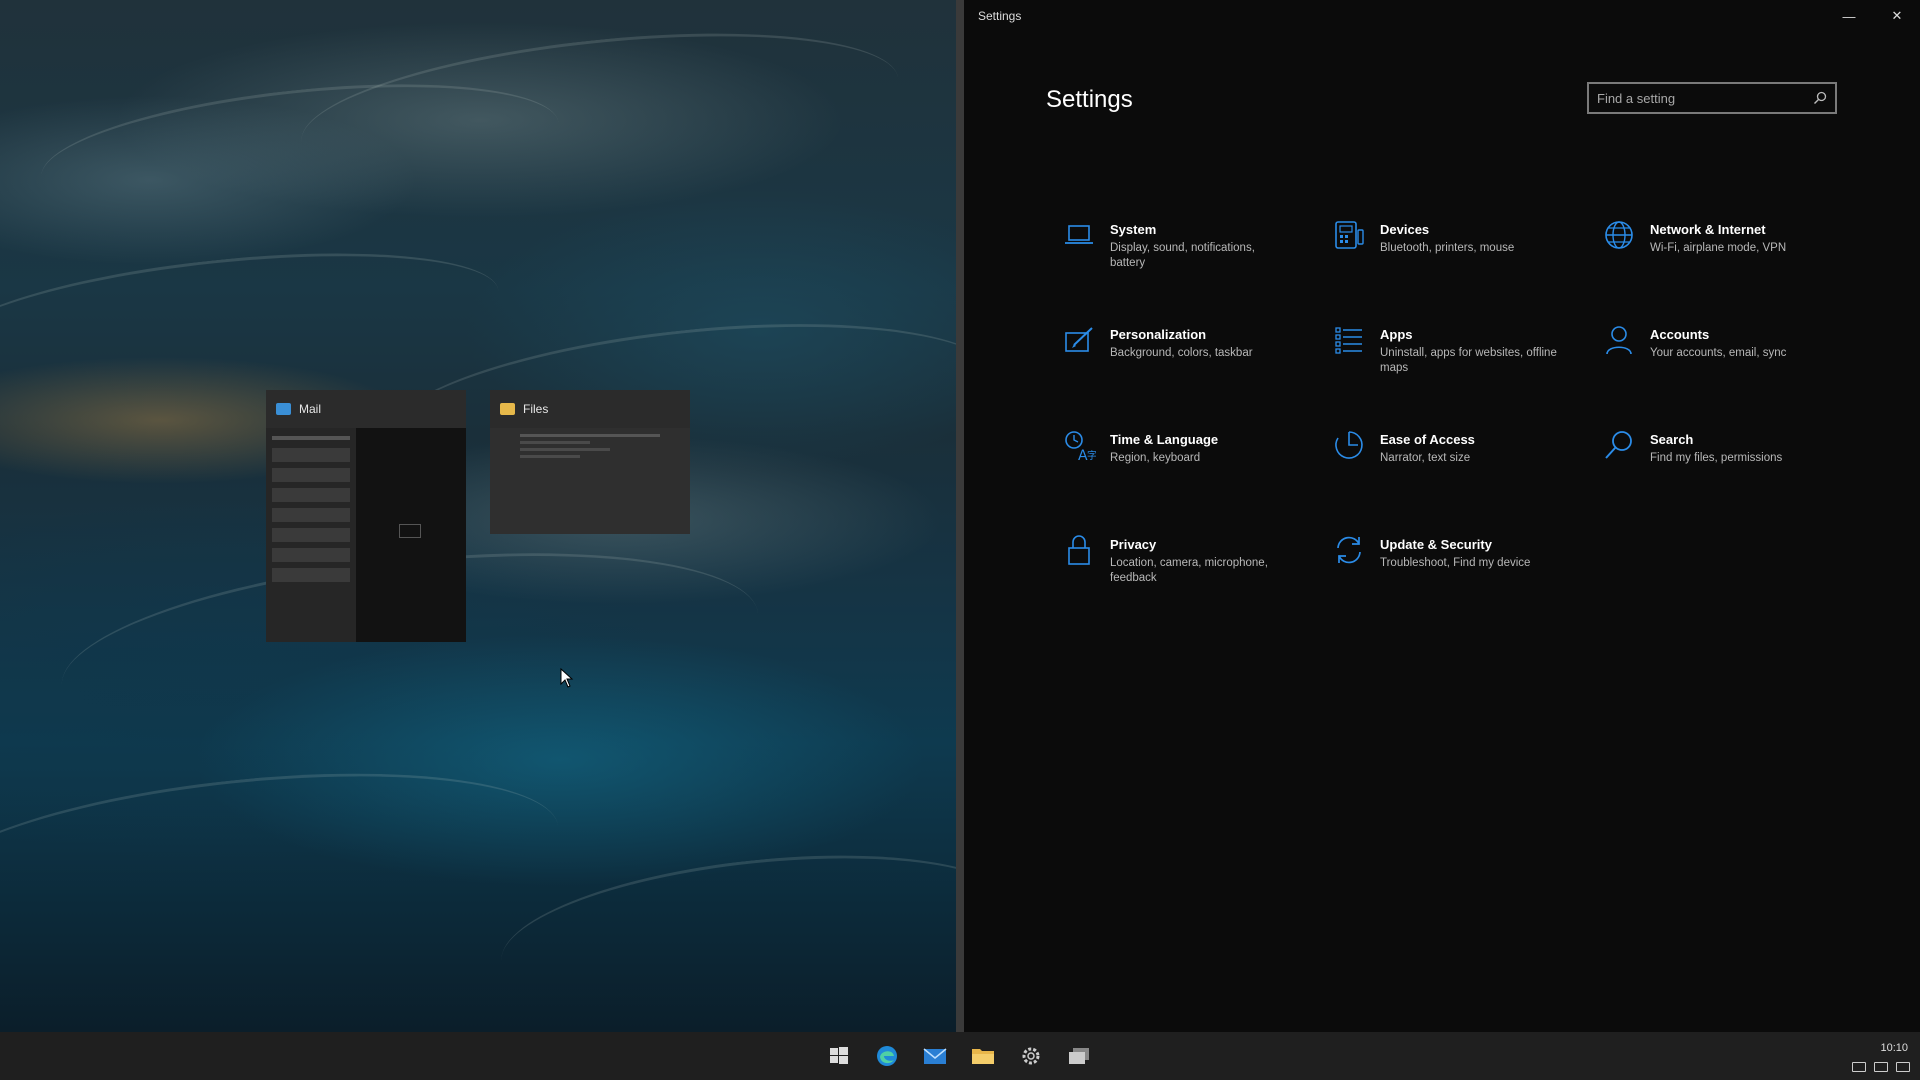 The width and height of the screenshot is (1920, 1080). Describe the element at coordinates (1089, 99) in the screenshot. I see `page-title: Settings` at that location.